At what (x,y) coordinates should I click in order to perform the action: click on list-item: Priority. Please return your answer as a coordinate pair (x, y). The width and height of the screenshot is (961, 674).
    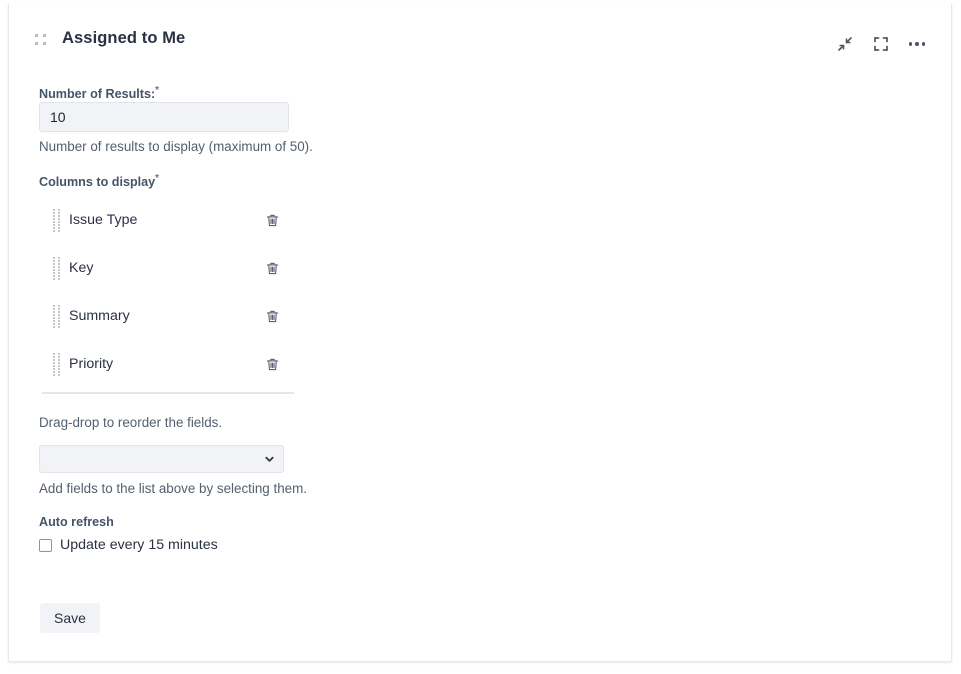
    Looking at the image, I should click on (168, 364).